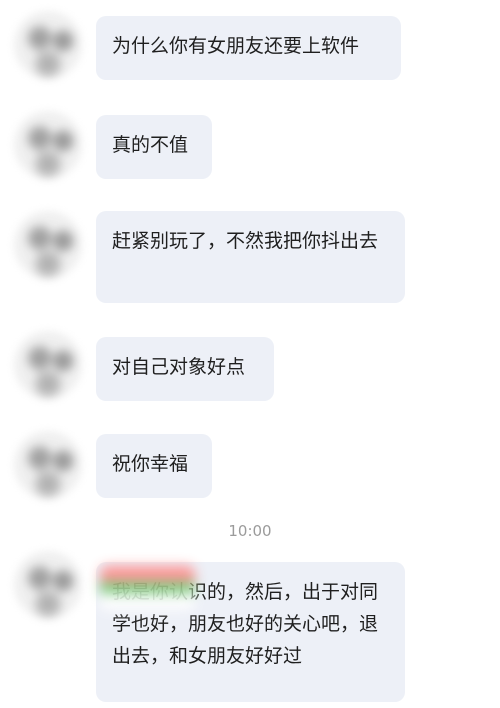 The width and height of the screenshot is (500, 708). What do you see at coordinates (250, 257) in the screenshot?
I see `message-bubble: 赶紧别玩了，不然我把你抖出去` at bounding box center [250, 257].